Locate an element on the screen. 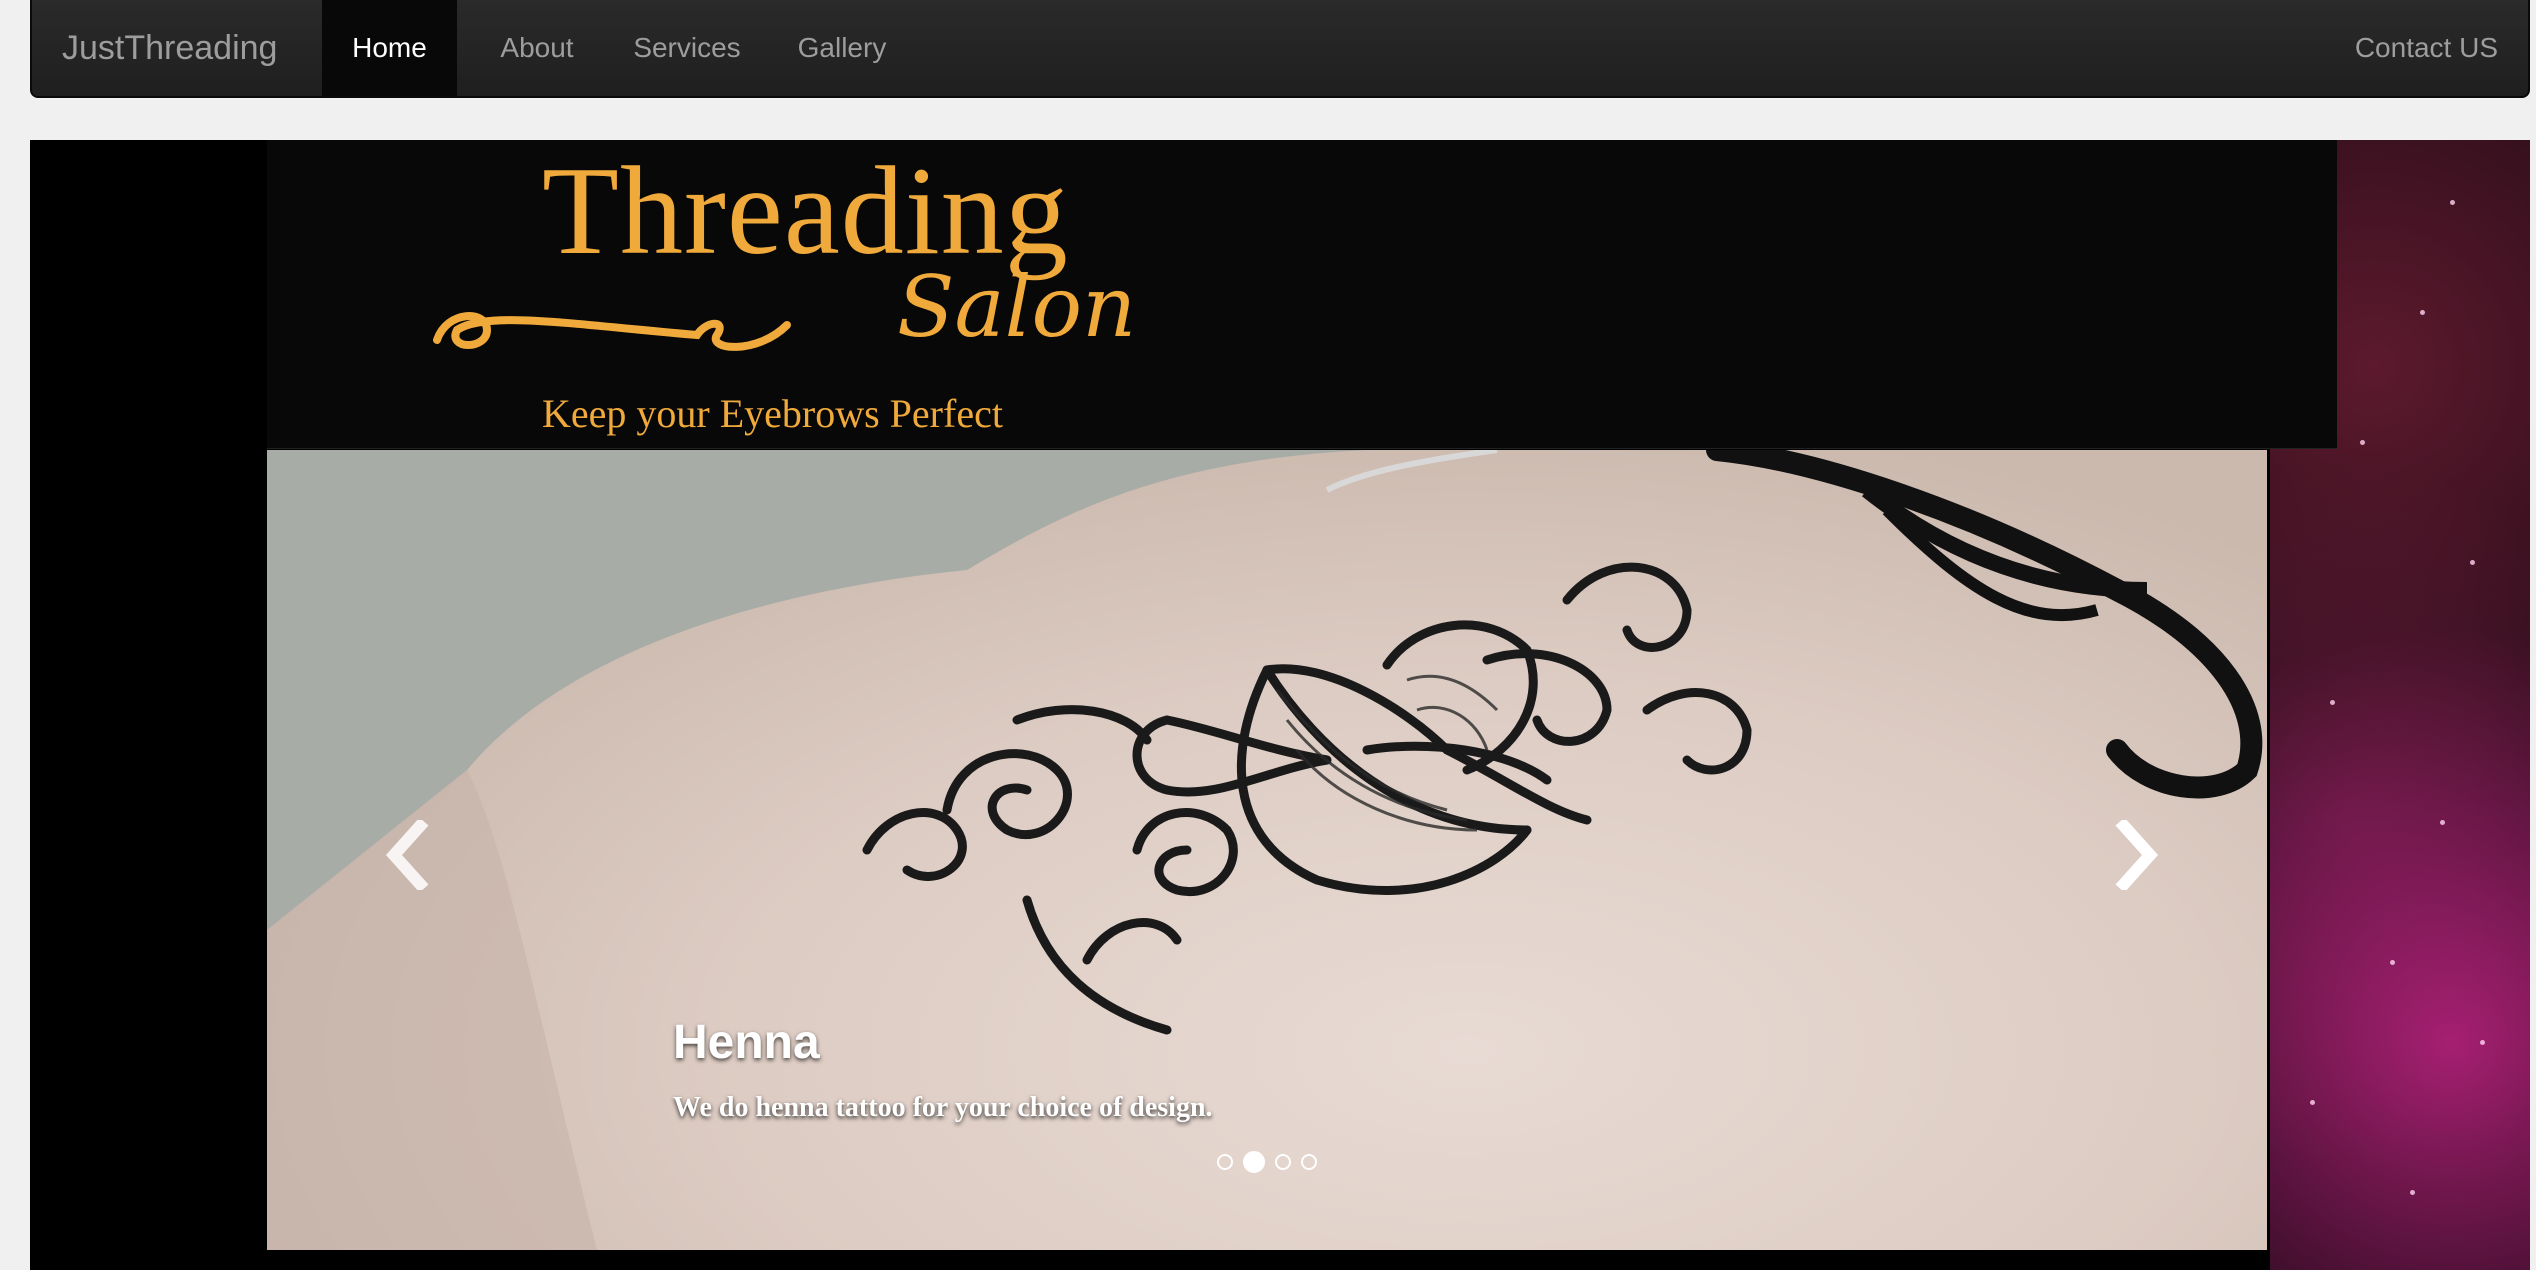  logo-script: Salon is located at coordinates (1017, 307).